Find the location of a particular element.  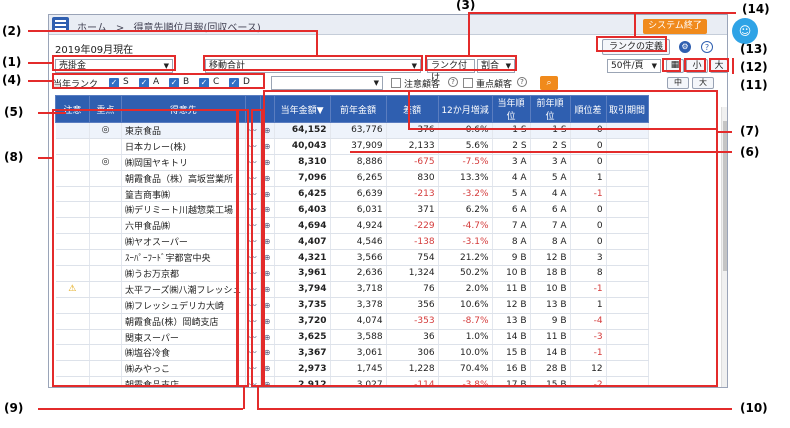

callout-label-1: (1) is located at coordinates (12, 62).